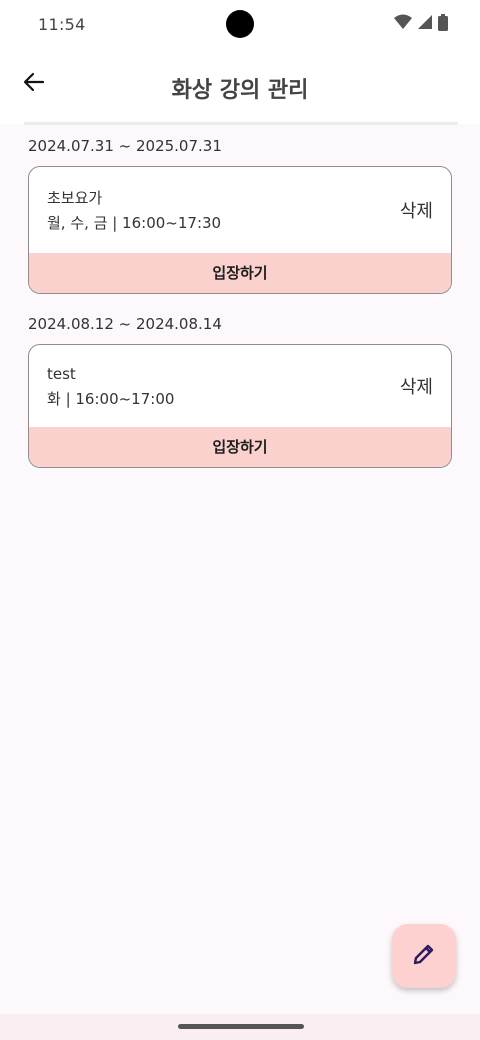 The image size is (480, 1040). What do you see at coordinates (111, 399) in the screenshot?
I see `lecture-schedule: 화 | 16:00~17:00` at bounding box center [111, 399].